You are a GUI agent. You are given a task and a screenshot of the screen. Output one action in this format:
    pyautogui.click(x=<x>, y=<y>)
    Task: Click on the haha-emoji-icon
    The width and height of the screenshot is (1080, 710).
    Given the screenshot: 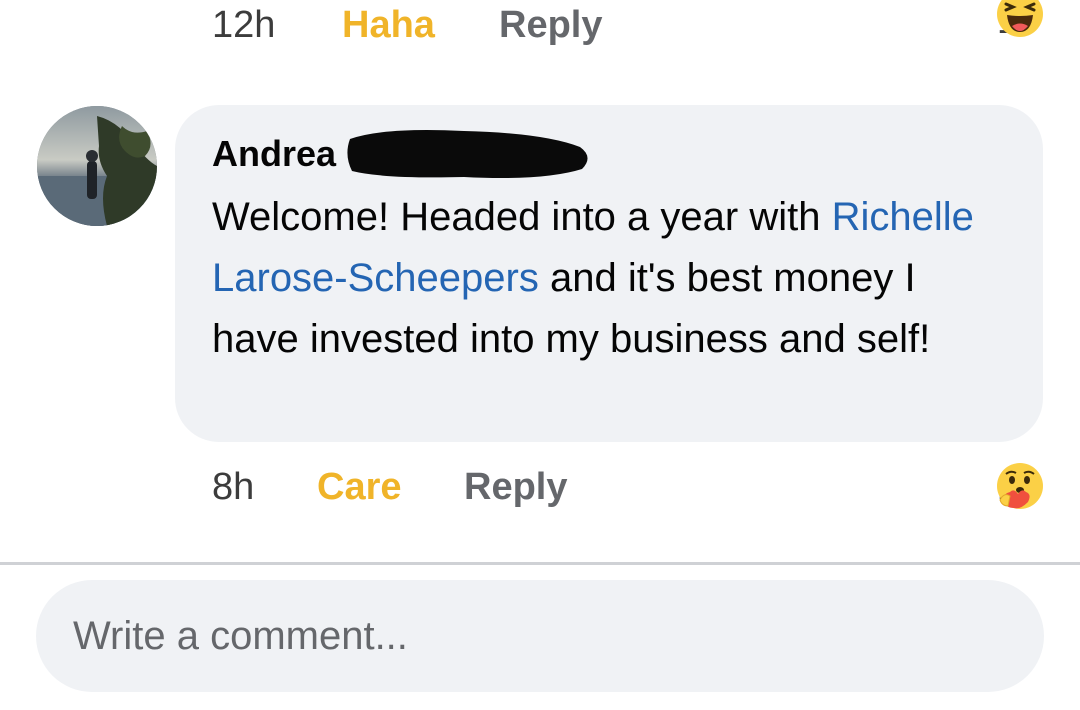 What is the action you would take?
    pyautogui.click(x=1020, y=19)
    